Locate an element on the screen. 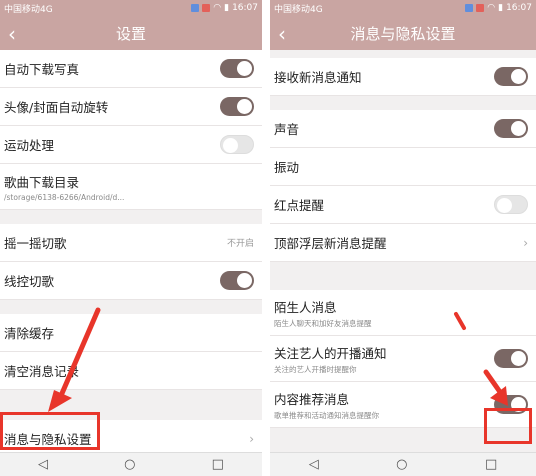 This screenshot has width=536, height=476. setting-wire-control: 线控切歌 is located at coordinates (131, 281).